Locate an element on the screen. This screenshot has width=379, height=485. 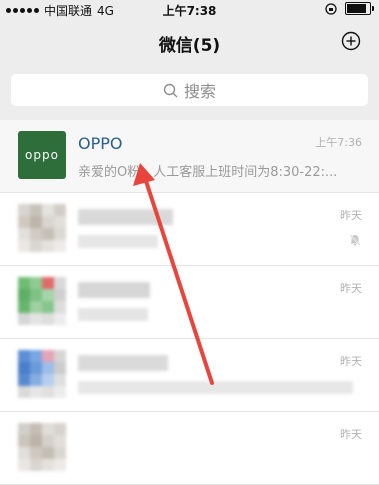
search-input: 搜索 is located at coordinates (189, 90).